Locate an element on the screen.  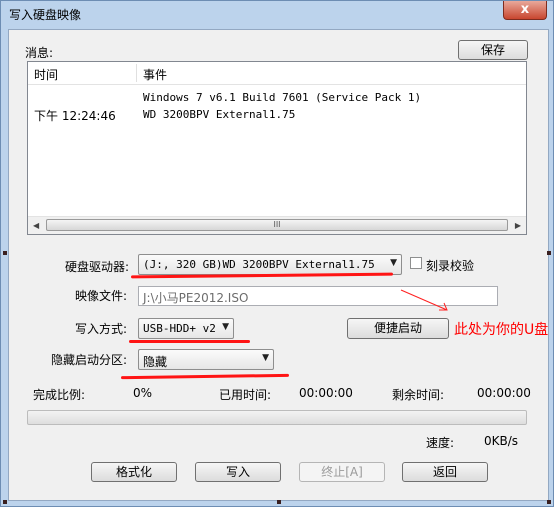
format-button: 格式化 is located at coordinates (134, 472).